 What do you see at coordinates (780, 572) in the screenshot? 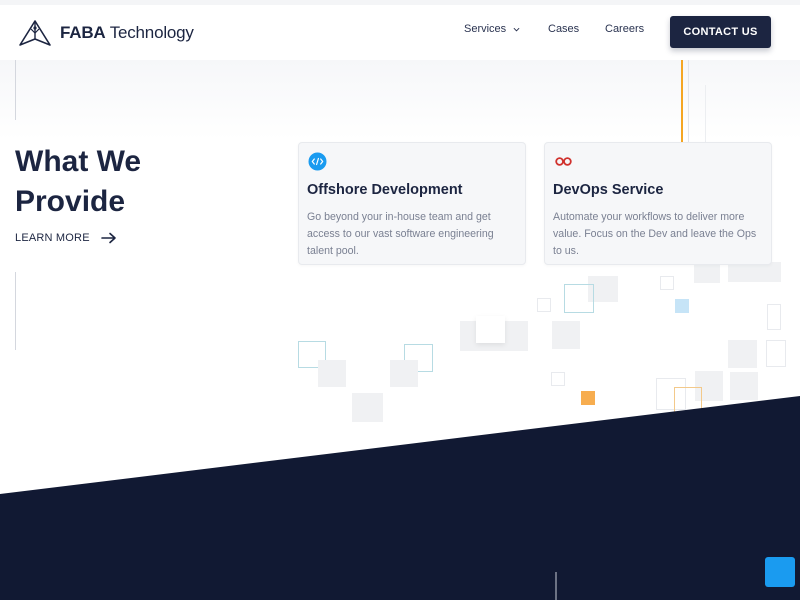
I see `chat-icon` at bounding box center [780, 572].